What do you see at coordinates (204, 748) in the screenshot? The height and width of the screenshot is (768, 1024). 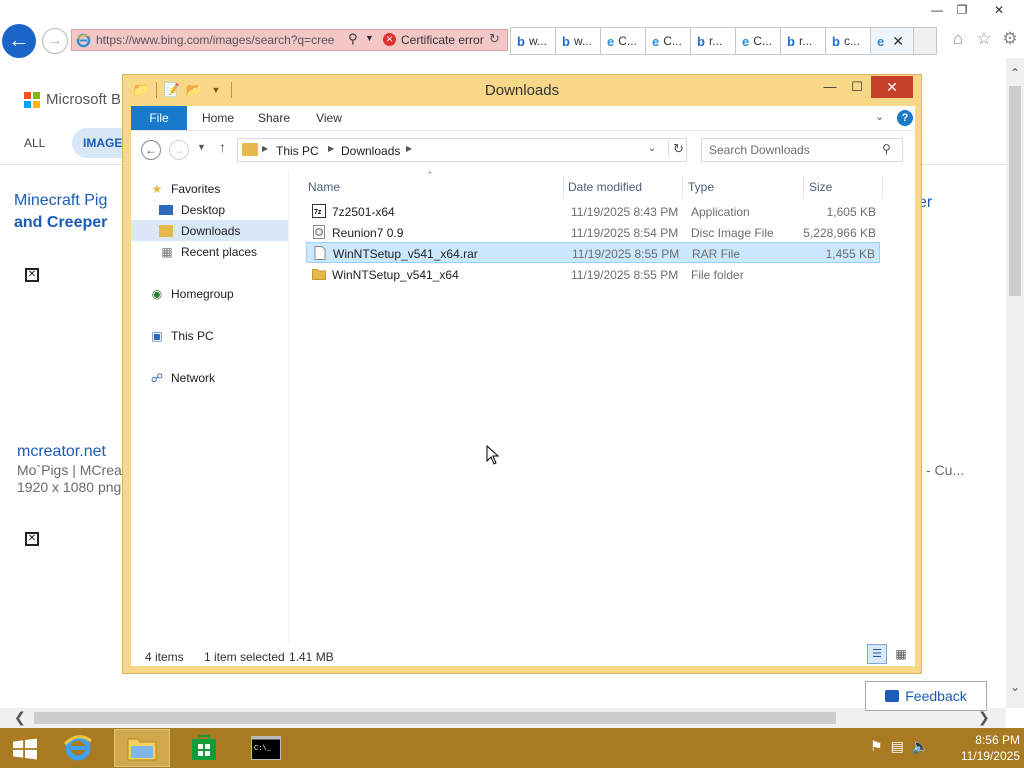 I see `taskbar-store` at bounding box center [204, 748].